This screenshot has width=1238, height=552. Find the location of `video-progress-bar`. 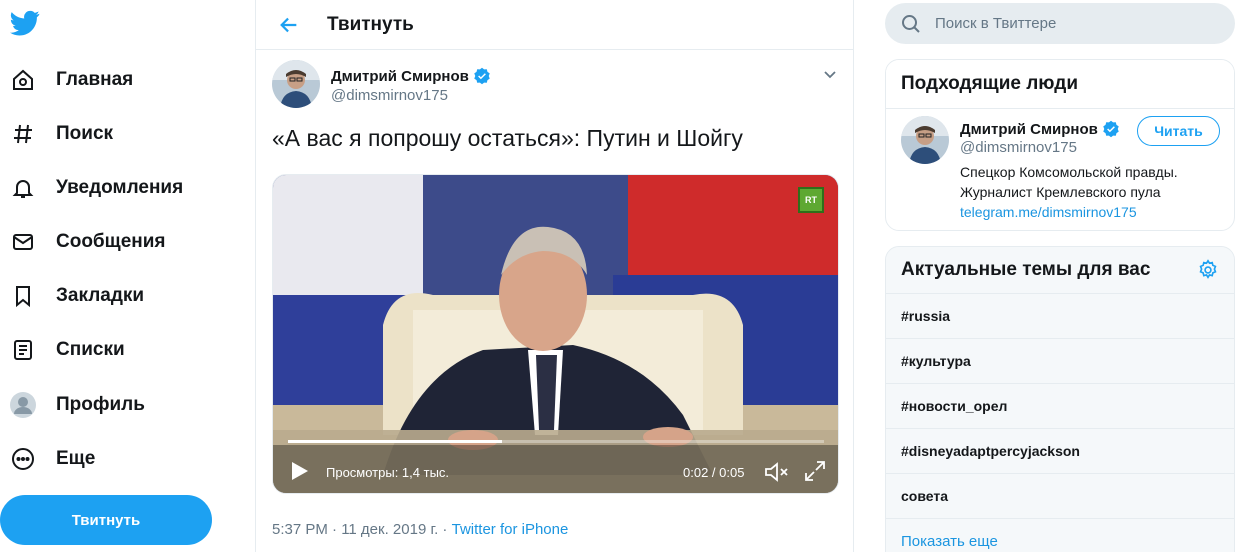

video-progress-bar is located at coordinates (556, 441).